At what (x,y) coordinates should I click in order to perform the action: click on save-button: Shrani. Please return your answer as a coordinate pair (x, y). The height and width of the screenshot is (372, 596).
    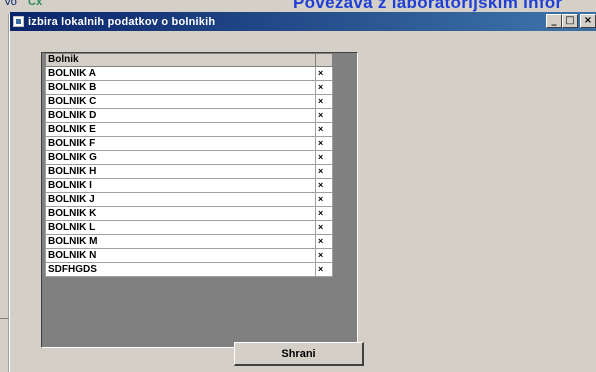
    Looking at the image, I should click on (299, 354).